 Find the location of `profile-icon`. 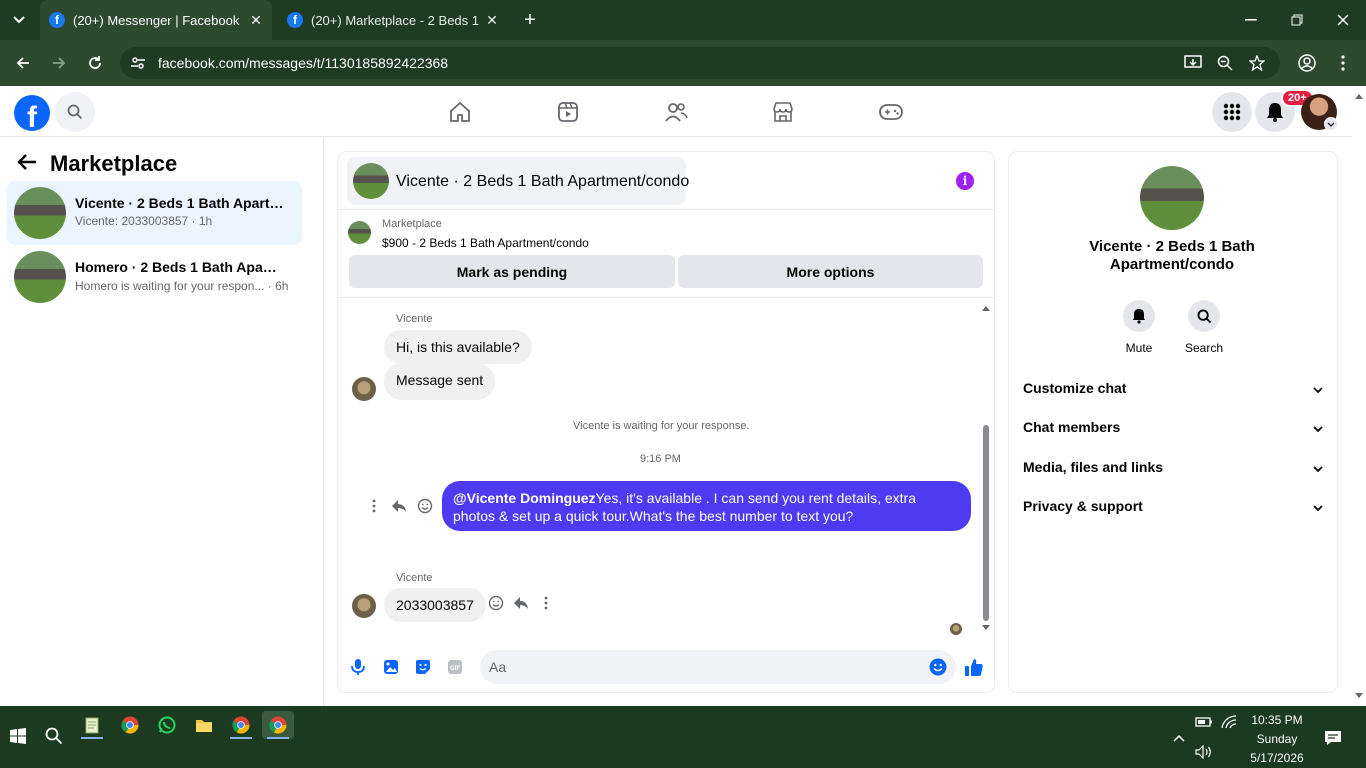

profile-icon is located at coordinates (1307, 63).